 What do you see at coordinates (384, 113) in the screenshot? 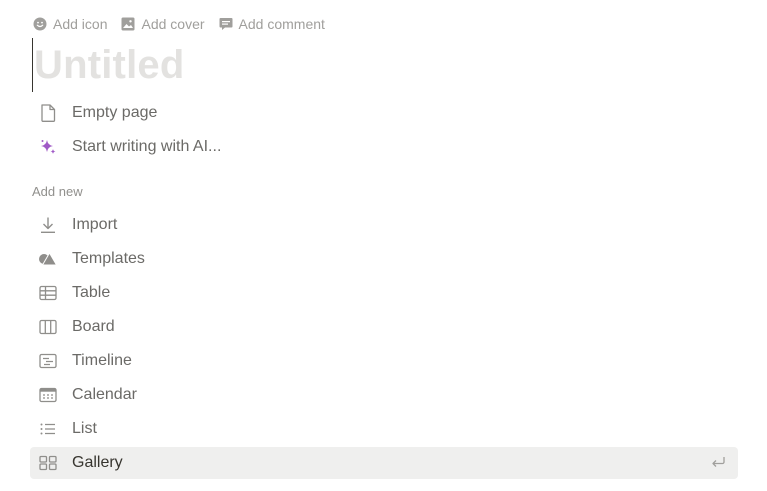
I see `empty-page-option: Empty page` at bounding box center [384, 113].